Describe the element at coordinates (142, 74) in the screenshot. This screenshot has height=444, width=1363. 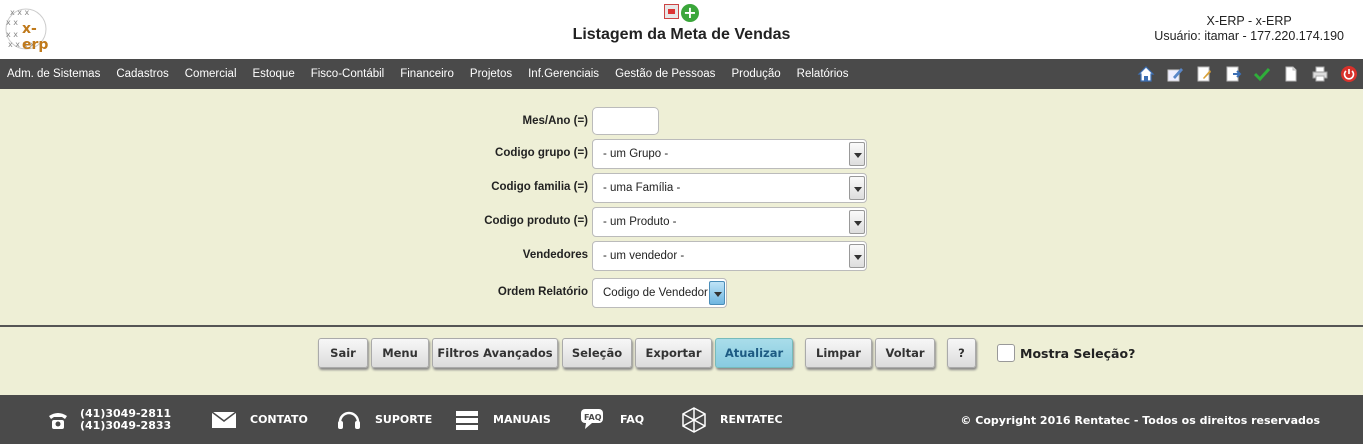
I see `menu-item-cadastros: Cadastros` at that location.